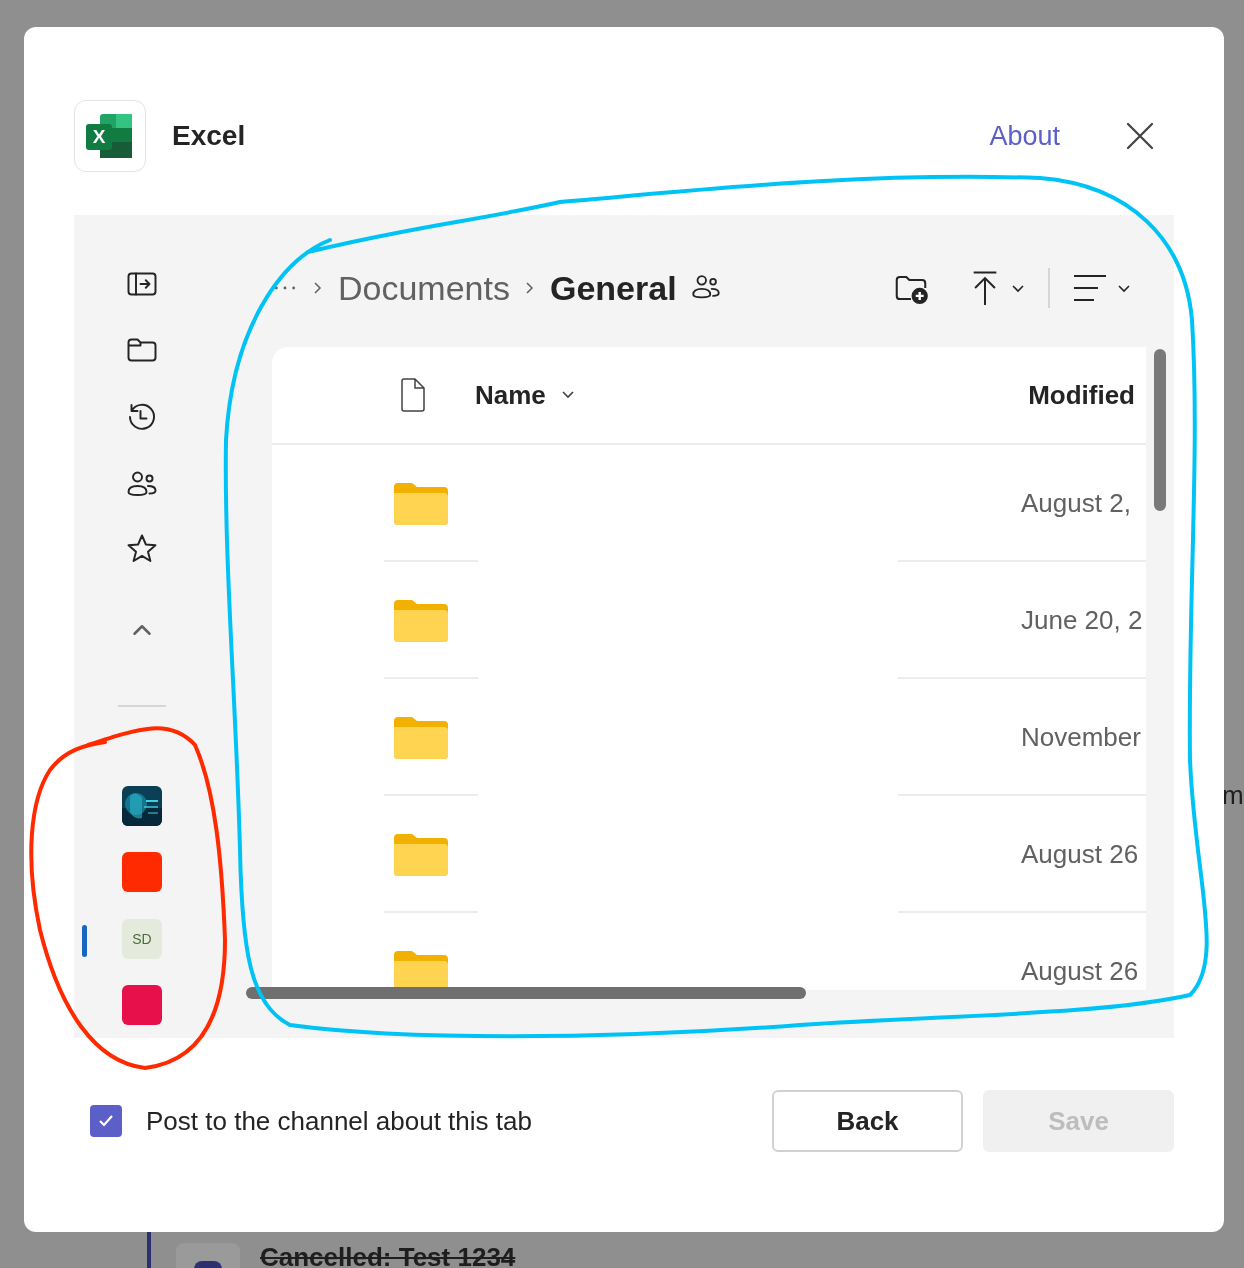 The image size is (1244, 1268). What do you see at coordinates (1140, 136) in the screenshot?
I see `close-icon` at bounding box center [1140, 136].